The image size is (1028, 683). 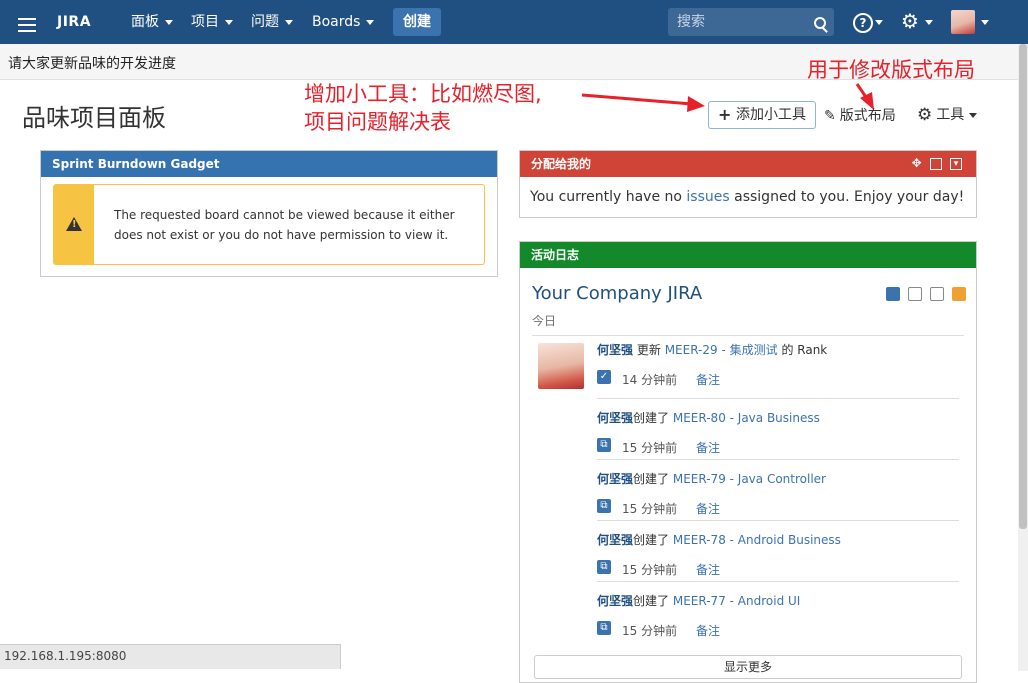 I want to click on gadget-header-assigned: 分配给我的 ✥ ▾, so click(x=748, y=164).